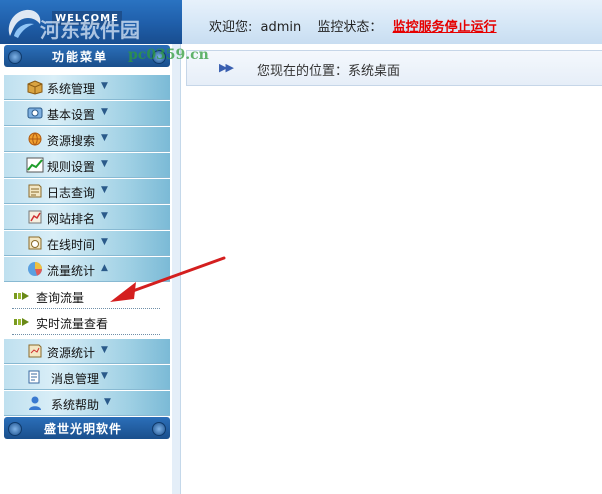 This screenshot has width=602, height=494. What do you see at coordinates (35, 191) in the screenshot?
I see `log-icon` at bounding box center [35, 191].